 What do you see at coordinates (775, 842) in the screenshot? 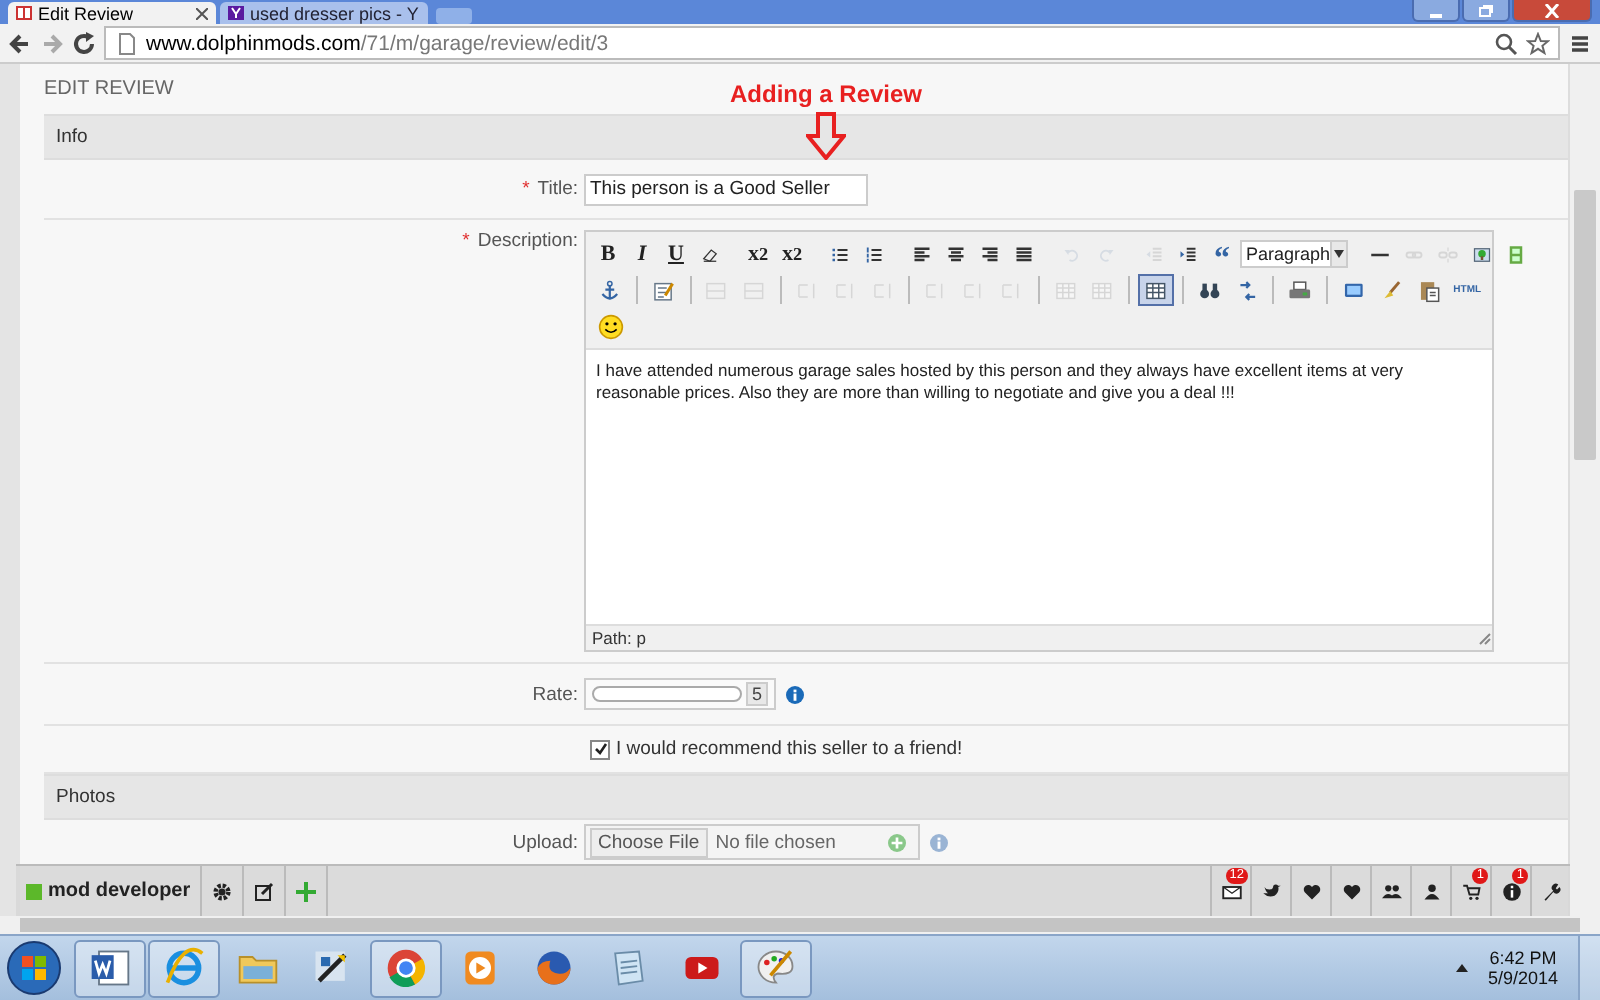
I see `file-status: No file chosen` at bounding box center [775, 842].